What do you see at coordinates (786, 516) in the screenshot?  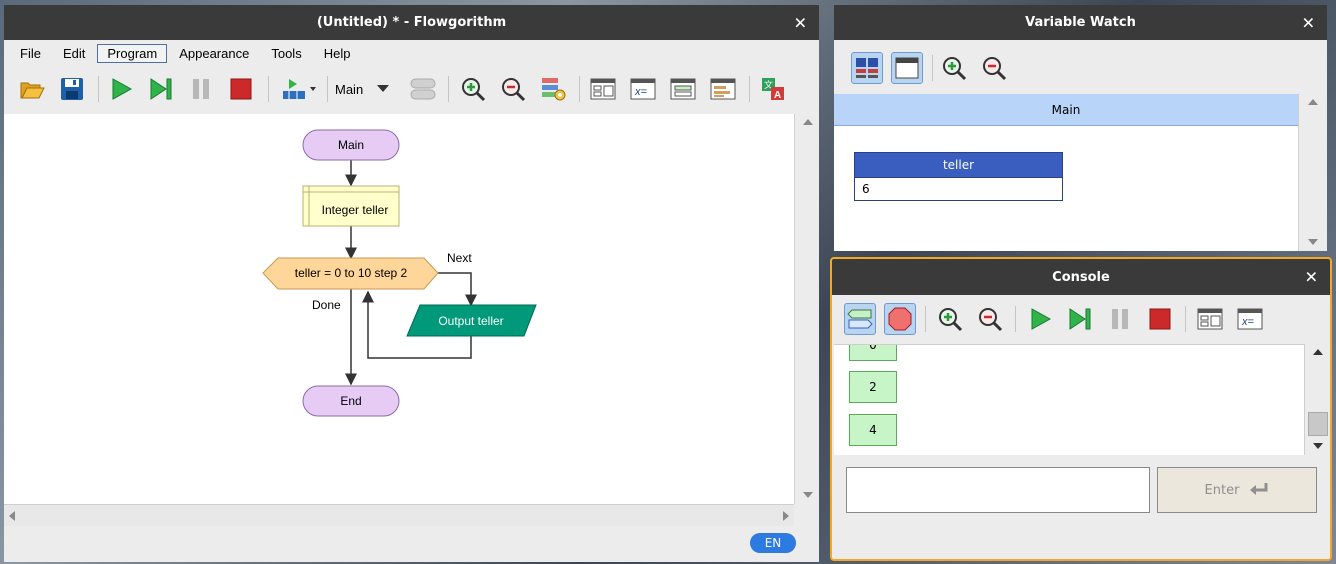 I see `scroll-right-icon` at bounding box center [786, 516].